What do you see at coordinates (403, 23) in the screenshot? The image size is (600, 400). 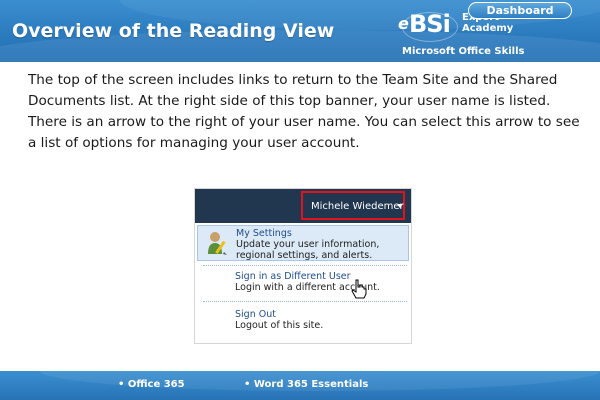 I see `logo-e: e` at bounding box center [403, 23].